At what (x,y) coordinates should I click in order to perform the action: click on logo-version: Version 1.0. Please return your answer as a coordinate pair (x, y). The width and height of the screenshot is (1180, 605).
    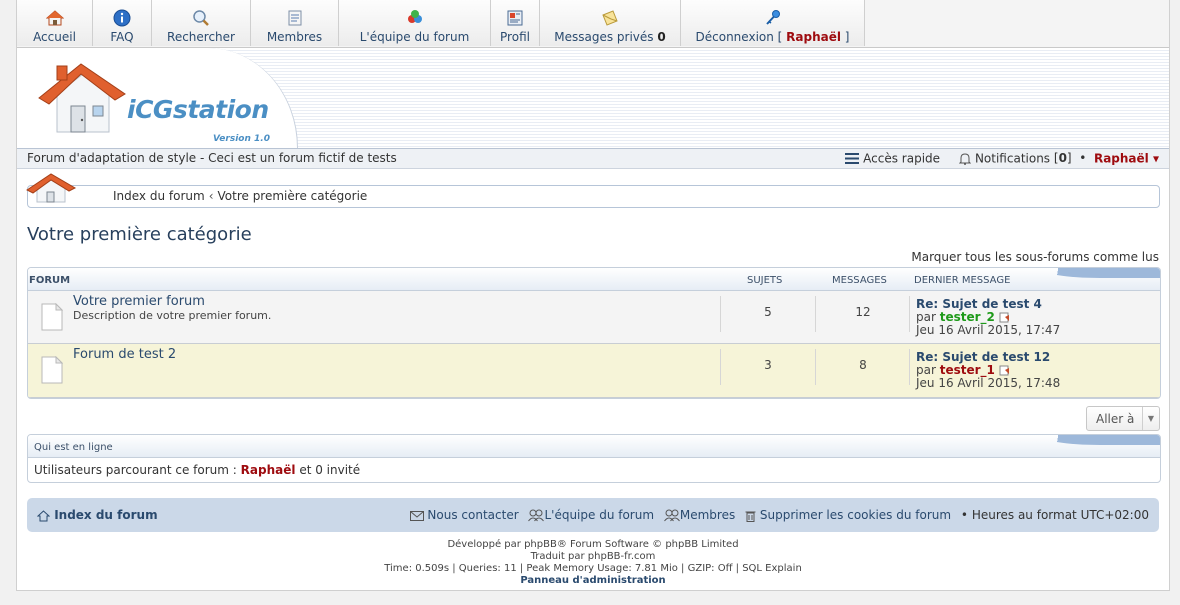
    Looking at the image, I should click on (241, 139).